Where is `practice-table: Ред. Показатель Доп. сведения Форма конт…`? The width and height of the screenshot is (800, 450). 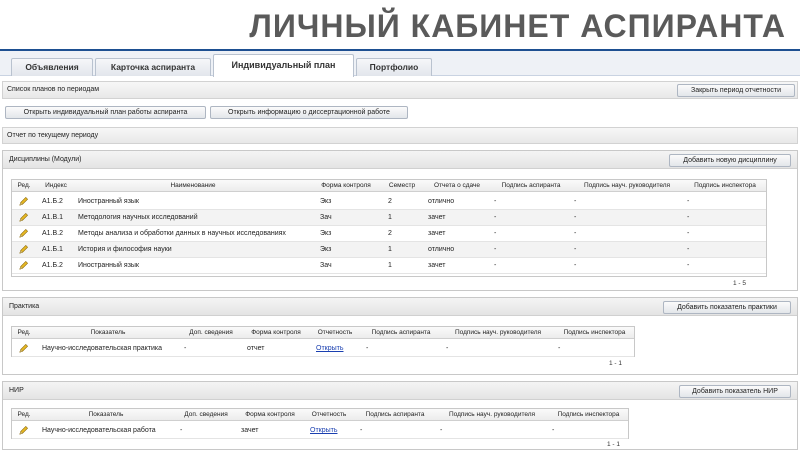 practice-table: Ред. Показатель Доп. сведения Форма конт… is located at coordinates (323, 341).